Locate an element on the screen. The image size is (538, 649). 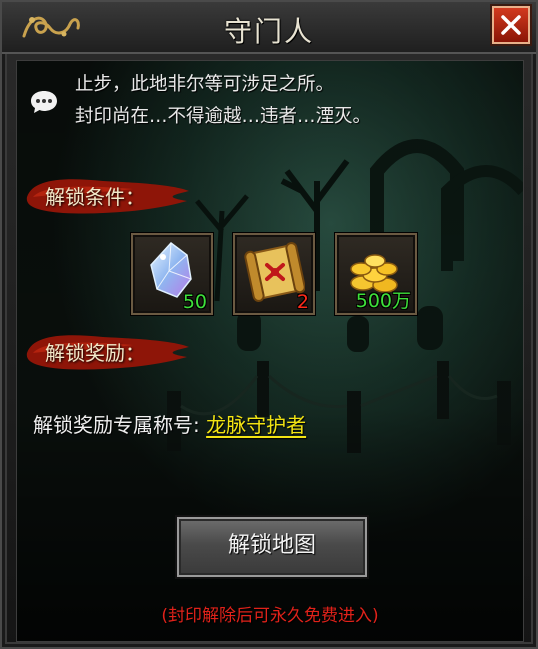
conditions-label: 解锁条件： is located at coordinates (95, 197).